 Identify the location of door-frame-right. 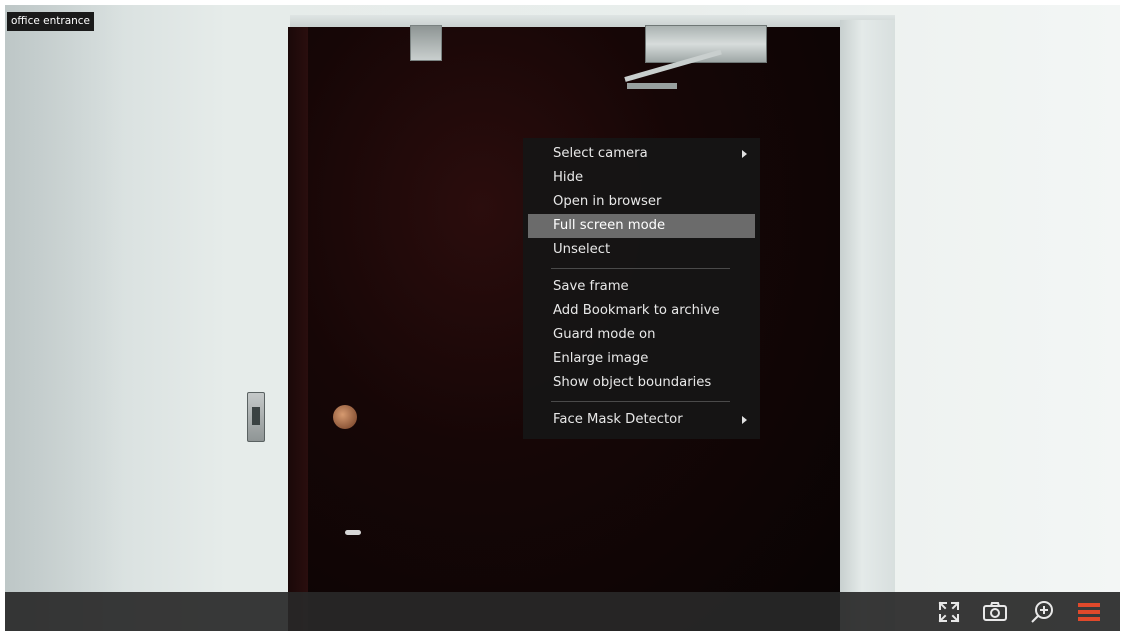
(867, 325).